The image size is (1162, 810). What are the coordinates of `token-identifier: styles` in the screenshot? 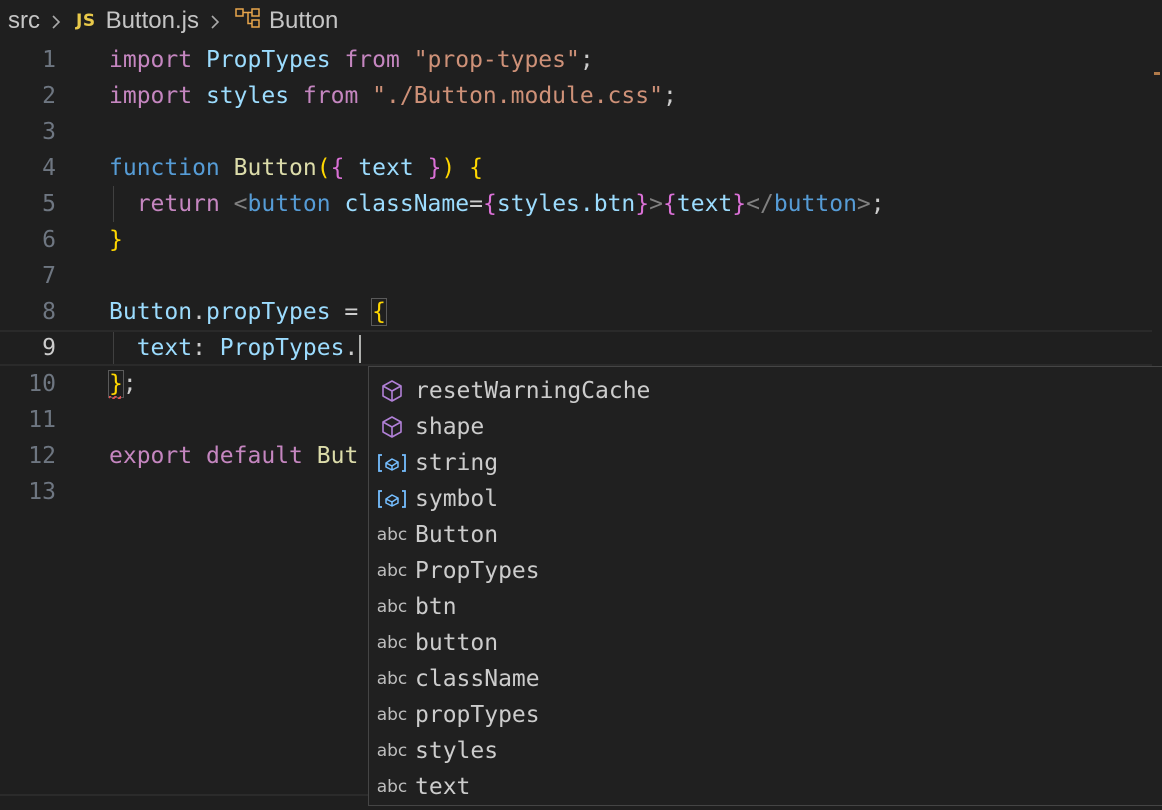 It's located at (247, 96).